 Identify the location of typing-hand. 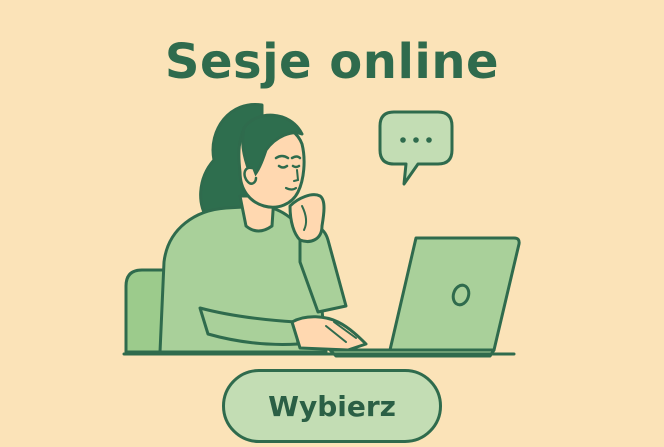
(329, 333).